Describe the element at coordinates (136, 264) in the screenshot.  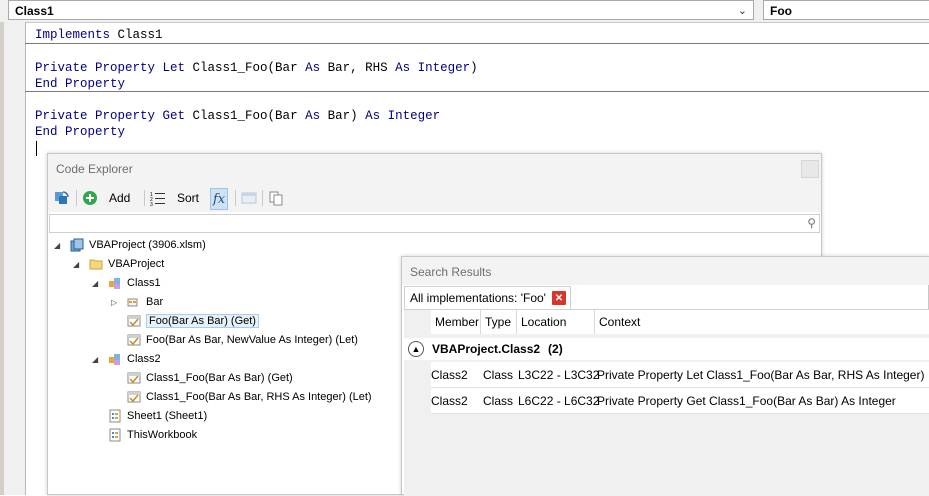
I see `tree-item-label: VBAProject` at that location.